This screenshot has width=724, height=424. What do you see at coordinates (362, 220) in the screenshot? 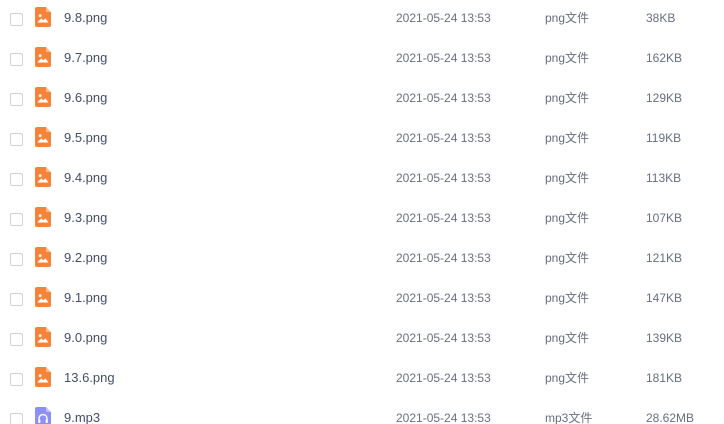
I see `file-row: 9.3.png 2021-05-24 13:53 png文件 107KB` at bounding box center [362, 220].